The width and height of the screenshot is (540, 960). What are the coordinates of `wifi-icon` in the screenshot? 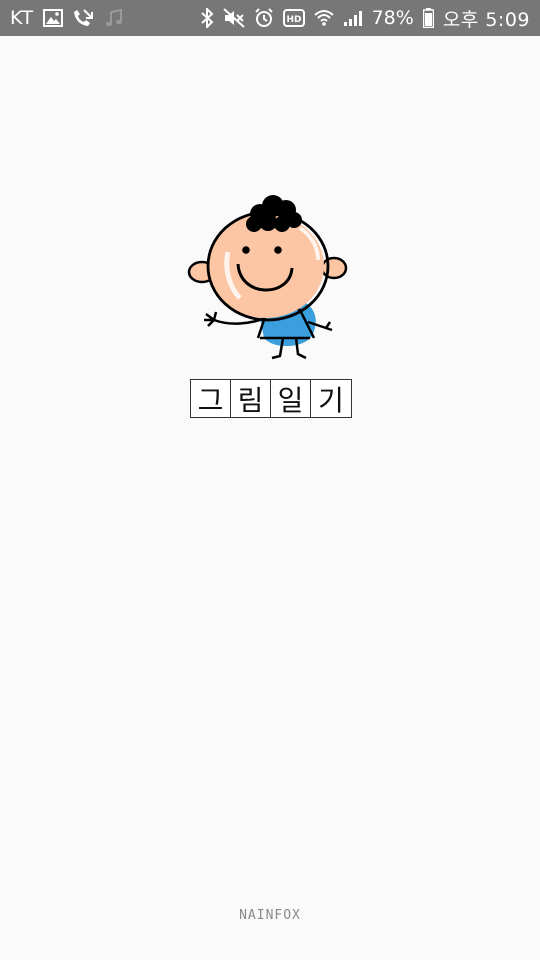 It's located at (323, 18).